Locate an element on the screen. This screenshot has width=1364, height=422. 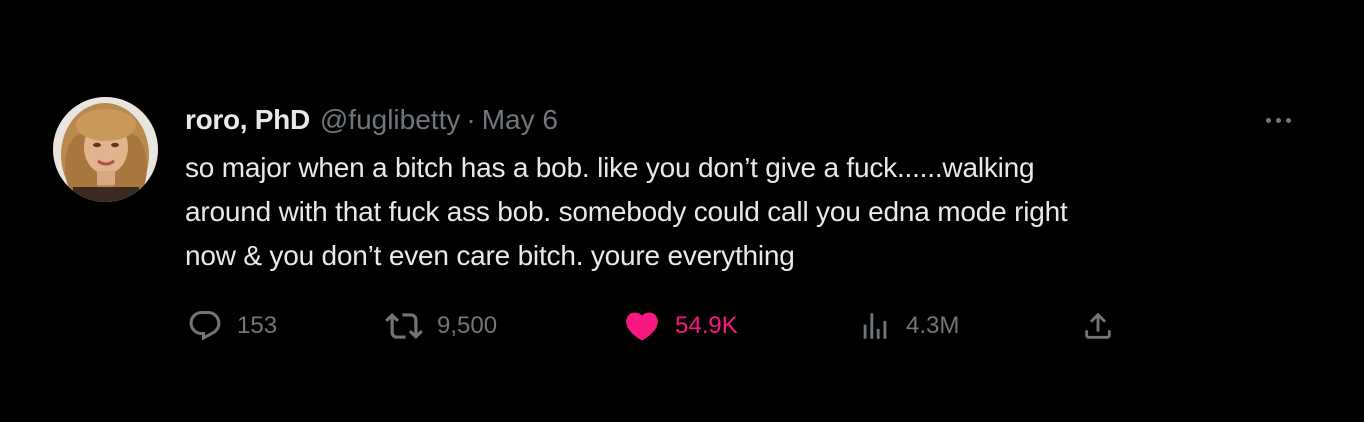
views-button: 4.3M is located at coordinates (908, 326).